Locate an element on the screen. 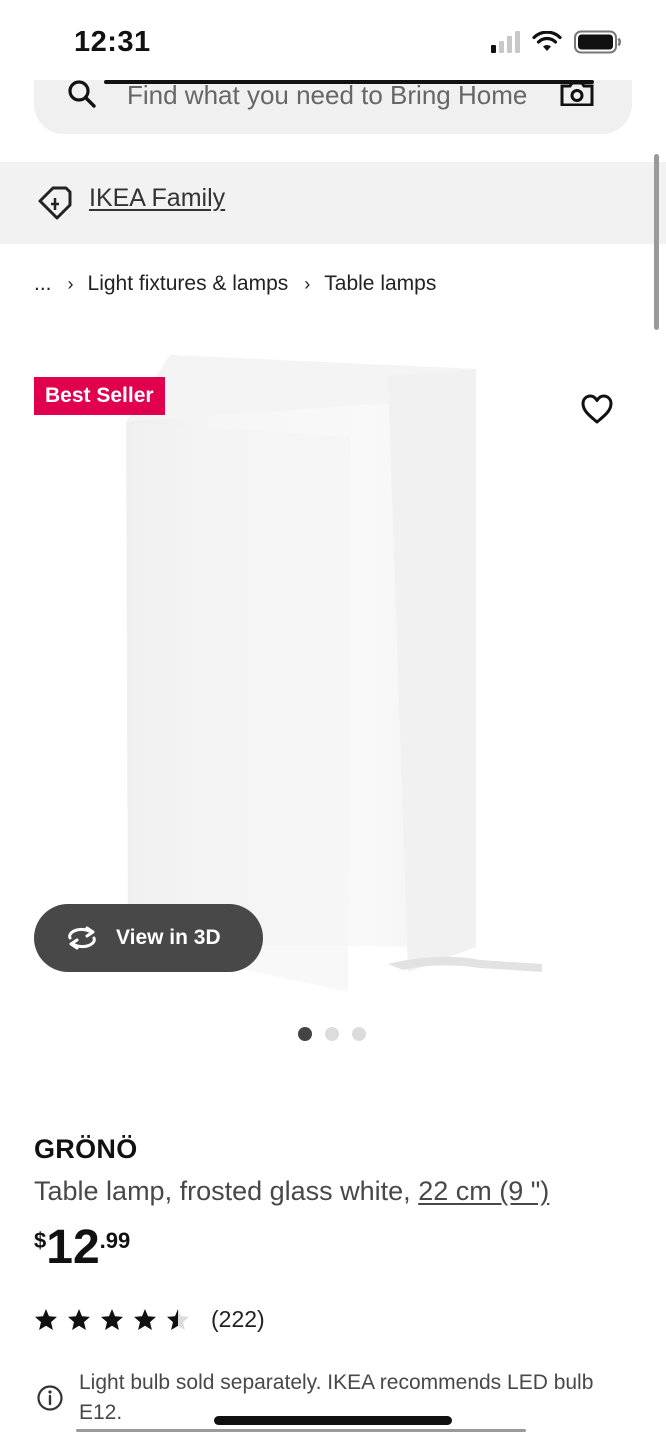 Image resolution: width=666 pixels, height=1440 pixels. product-size-link: 22 cm (9 ") is located at coordinates (483, 1191).